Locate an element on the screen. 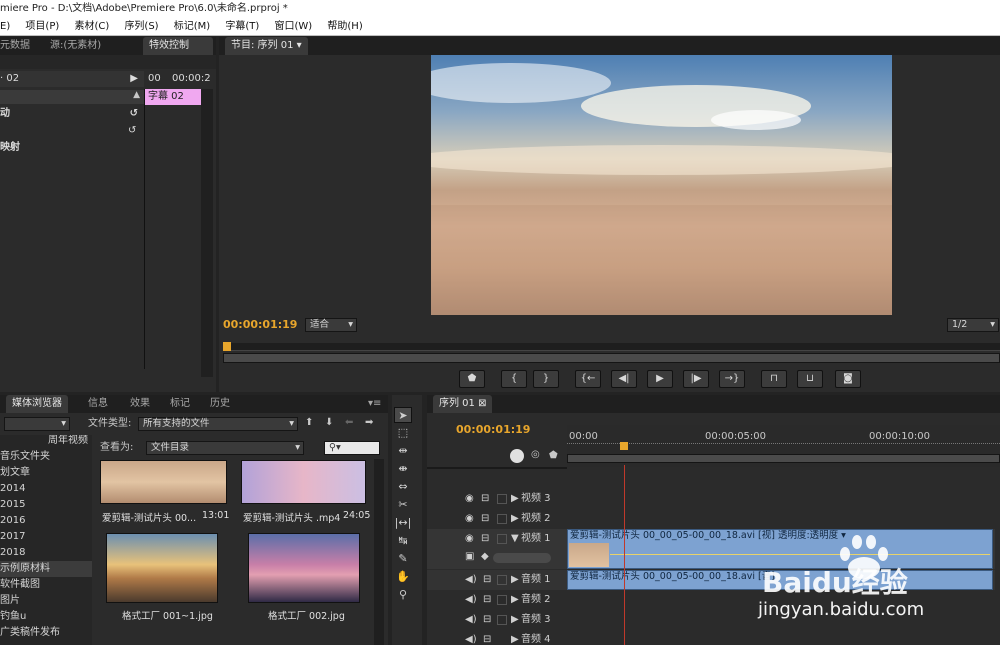 The image size is (1000, 645). add-marker-icon: ◎ is located at coordinates (535, 454).